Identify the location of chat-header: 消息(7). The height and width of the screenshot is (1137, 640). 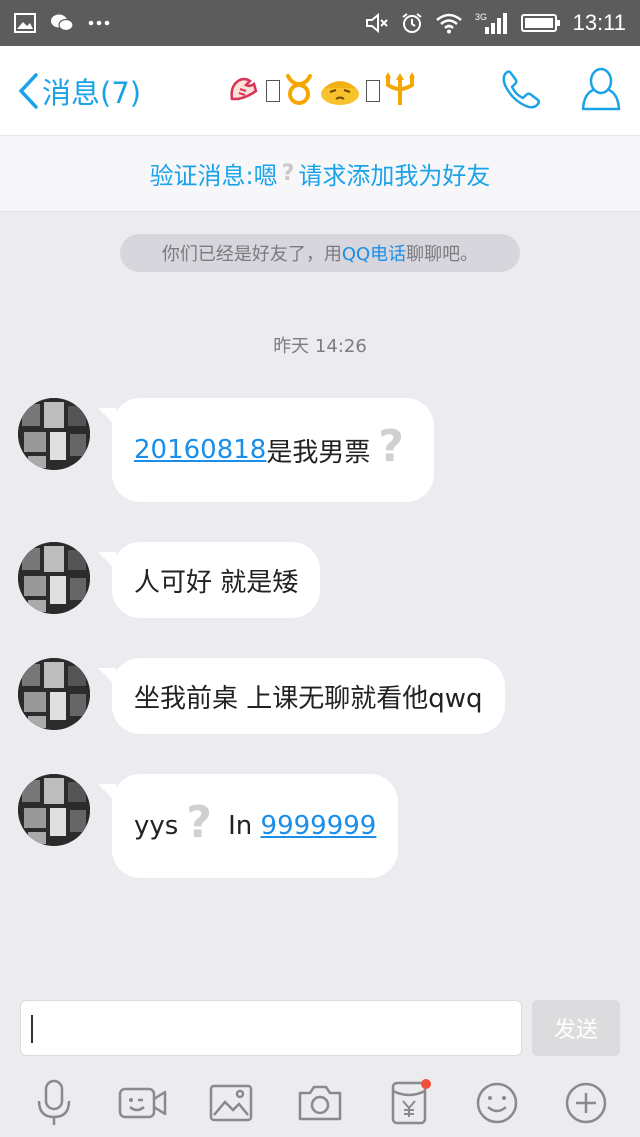
(320, 91).